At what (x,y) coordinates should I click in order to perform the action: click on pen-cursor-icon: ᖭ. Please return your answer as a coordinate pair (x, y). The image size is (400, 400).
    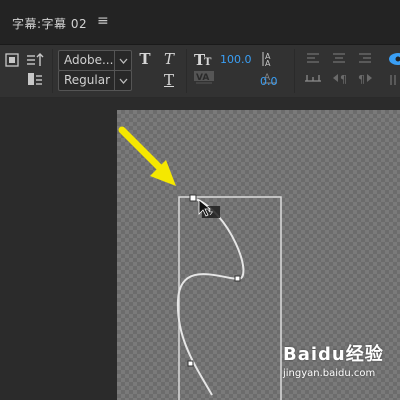
    Looking at the image, I should click on (209, 208).